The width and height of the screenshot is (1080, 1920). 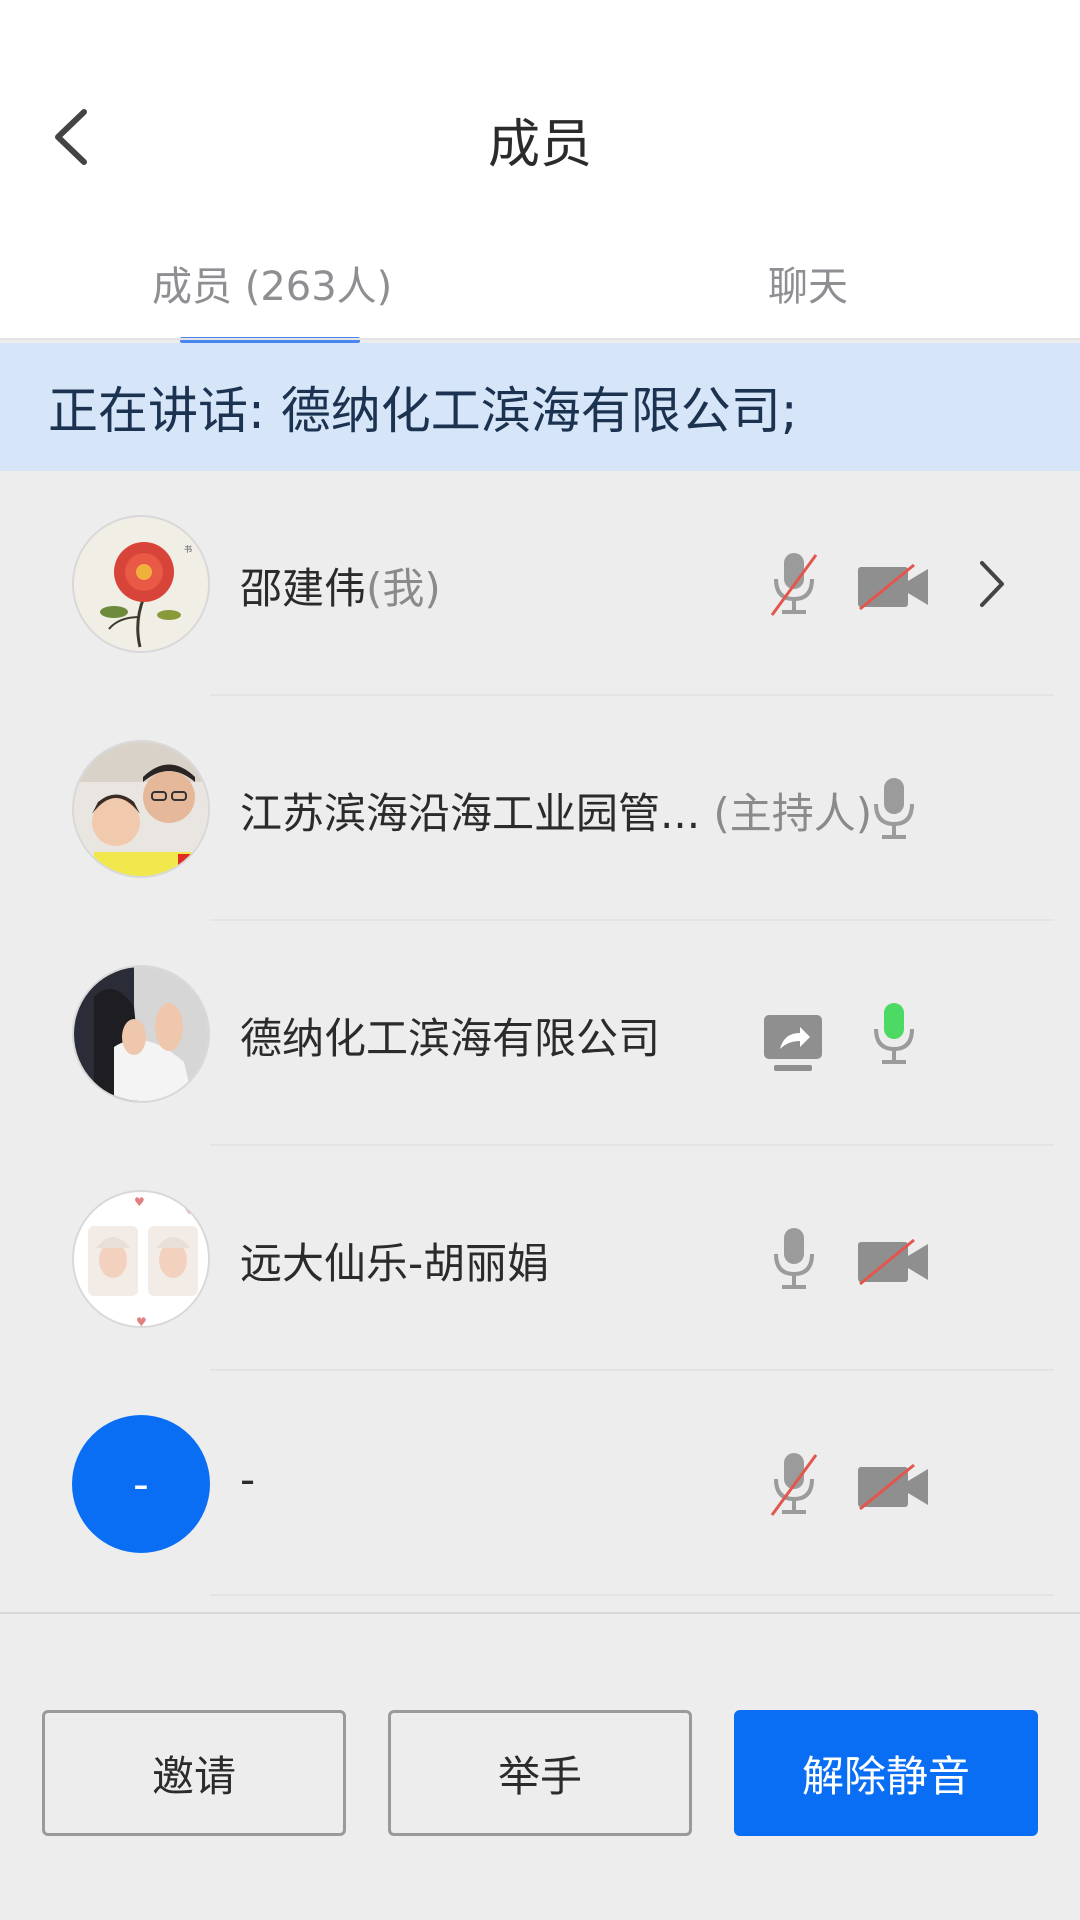 I want to click on avatar: ★, so click(x=141, y=809).